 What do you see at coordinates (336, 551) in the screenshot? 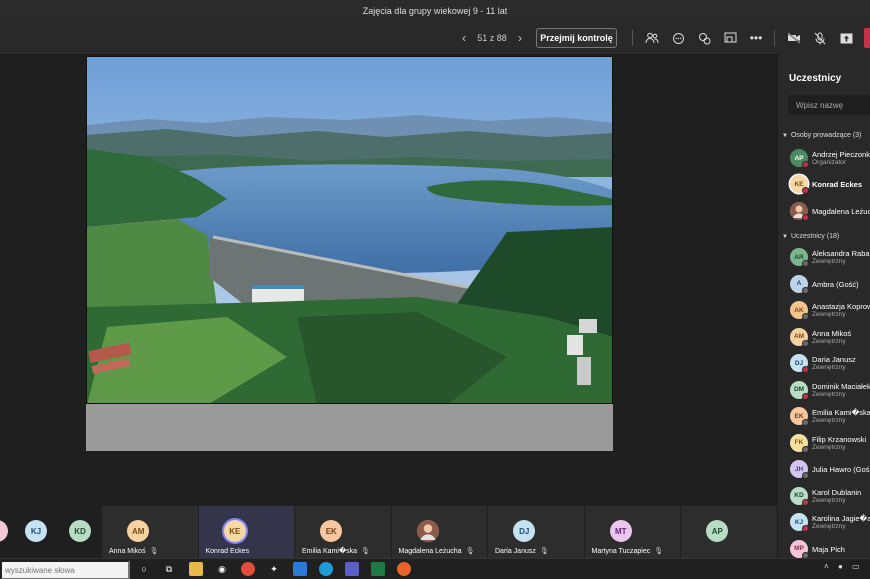
I see `tile-label: Emilia Kami�ska 🎙︎` at bounding box center [336, 551].